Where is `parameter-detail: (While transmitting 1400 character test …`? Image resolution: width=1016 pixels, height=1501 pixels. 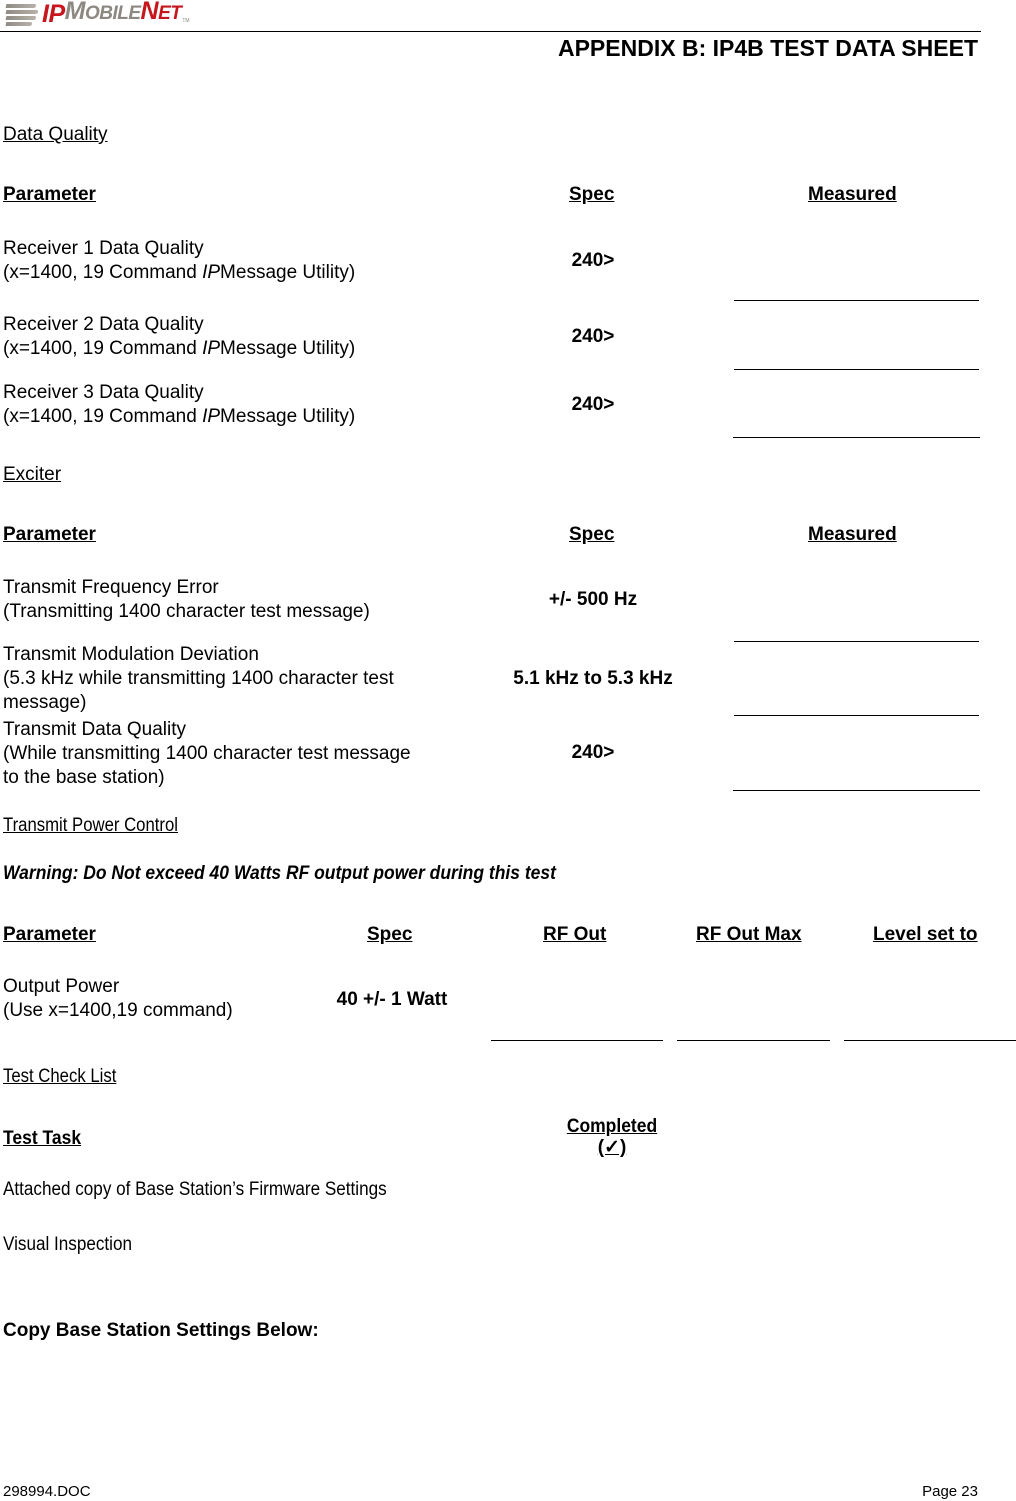 parameter-detail: (While transmitting 1400 character test … is located at coordinates (207, 753).